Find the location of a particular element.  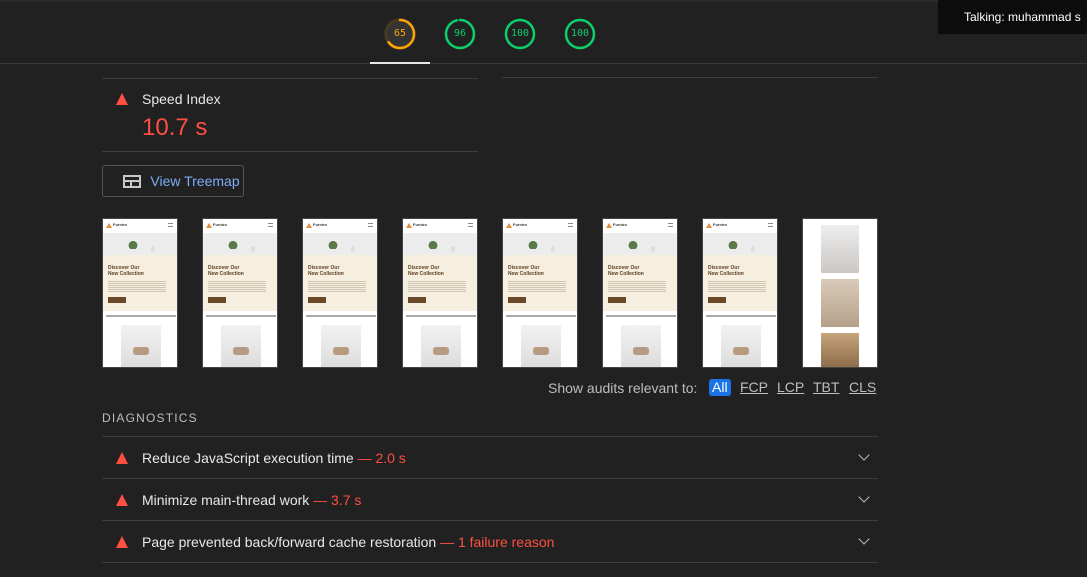

gauge-score: 65 is located at coordinates (400, 33).